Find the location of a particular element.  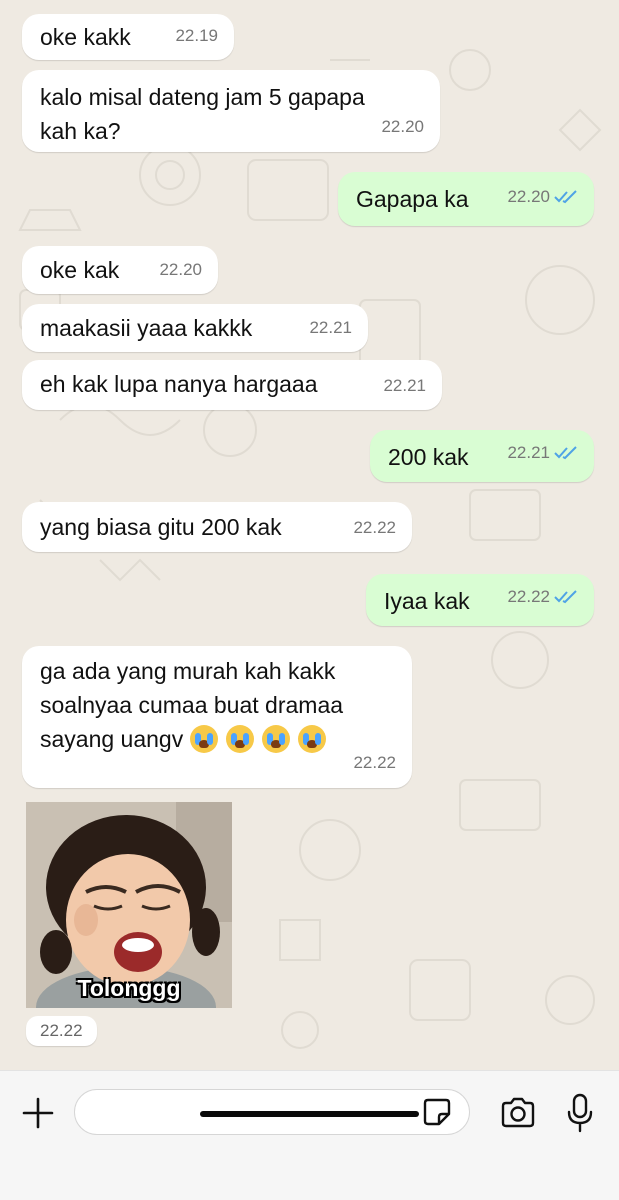

message-text: oke kakk is located at coordinates (85, 37).